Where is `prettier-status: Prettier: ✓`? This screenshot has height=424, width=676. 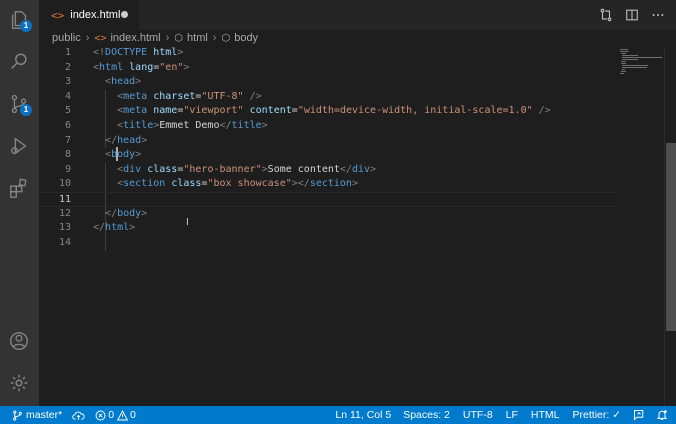 prettier-status: Prettier: ✓ is located at coordinates (597, 415).